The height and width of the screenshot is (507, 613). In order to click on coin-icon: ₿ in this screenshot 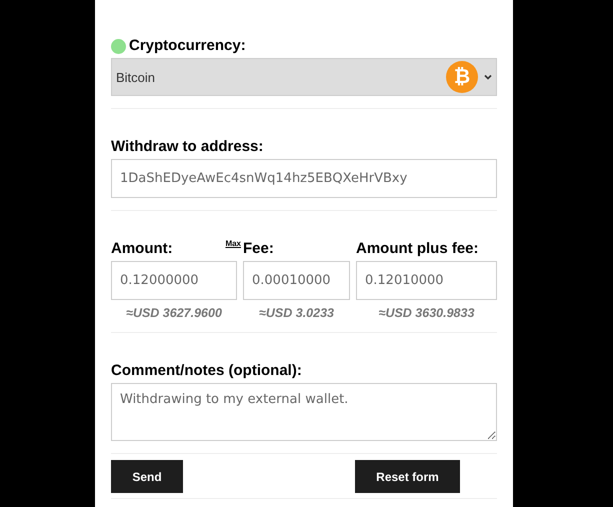, I will do `click(462, 77)`.